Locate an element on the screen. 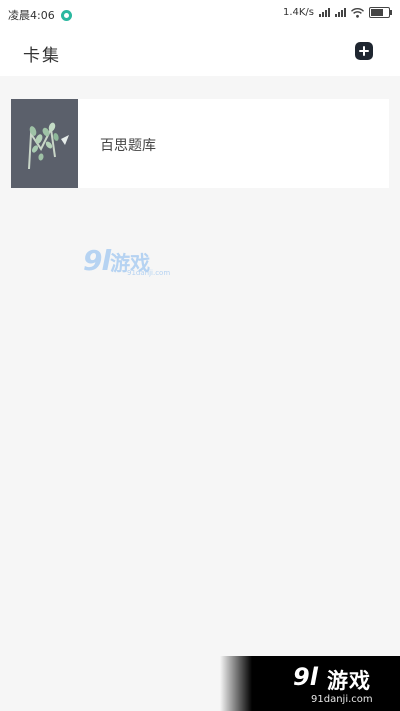 This screenshot has height=711, width=400. card-cover-image is located at coordinates (44, 143).